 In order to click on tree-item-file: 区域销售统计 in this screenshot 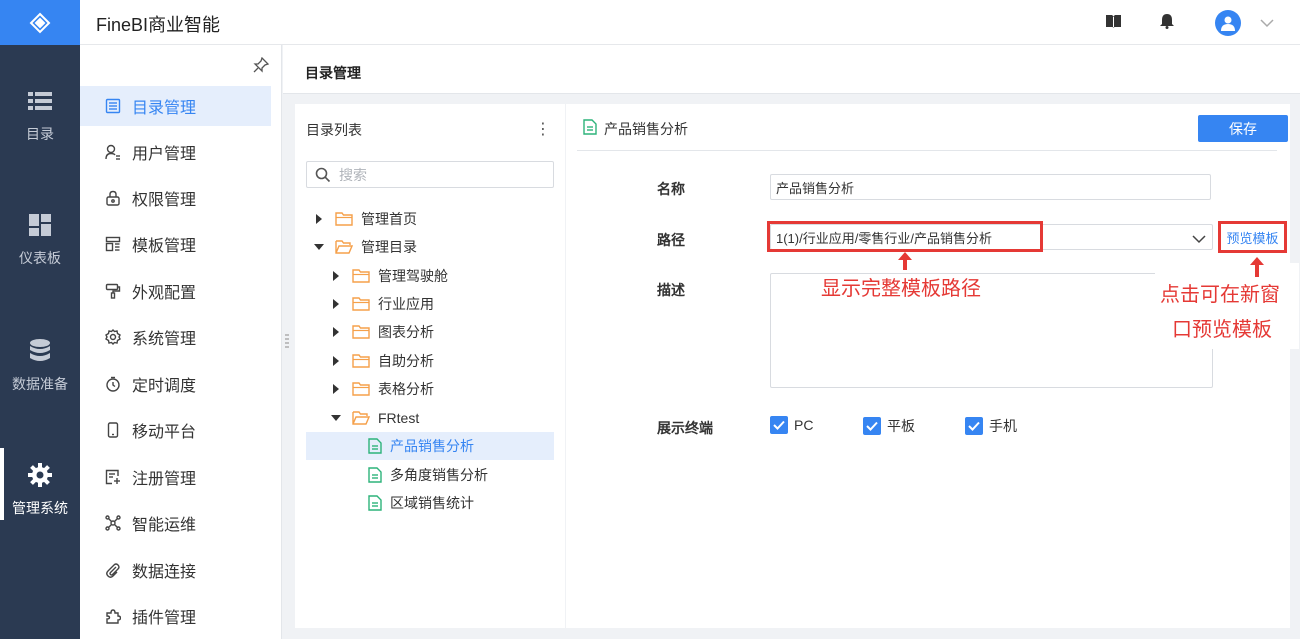, I will do `click(461, 503)`.